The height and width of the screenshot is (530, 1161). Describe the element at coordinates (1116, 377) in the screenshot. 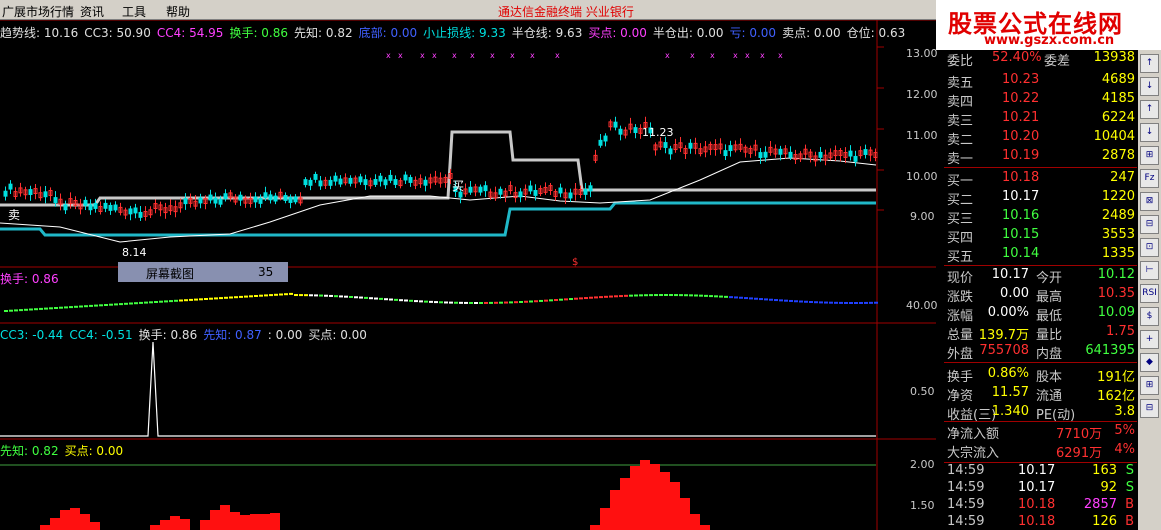

I see `quote-cell: 191亿` at that location.